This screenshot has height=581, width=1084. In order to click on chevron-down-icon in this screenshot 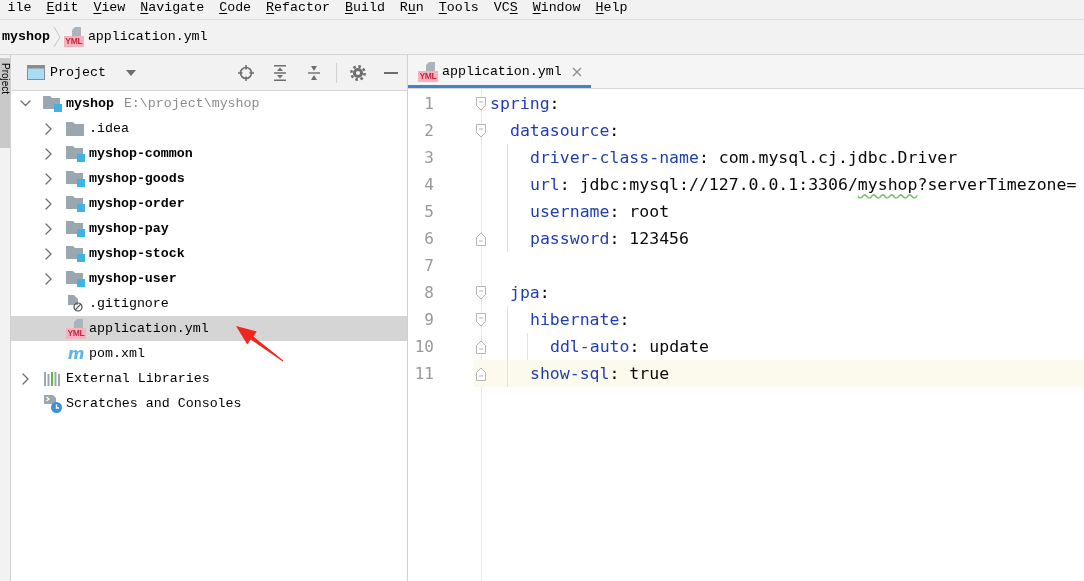, I will do `click(25, 103)`.